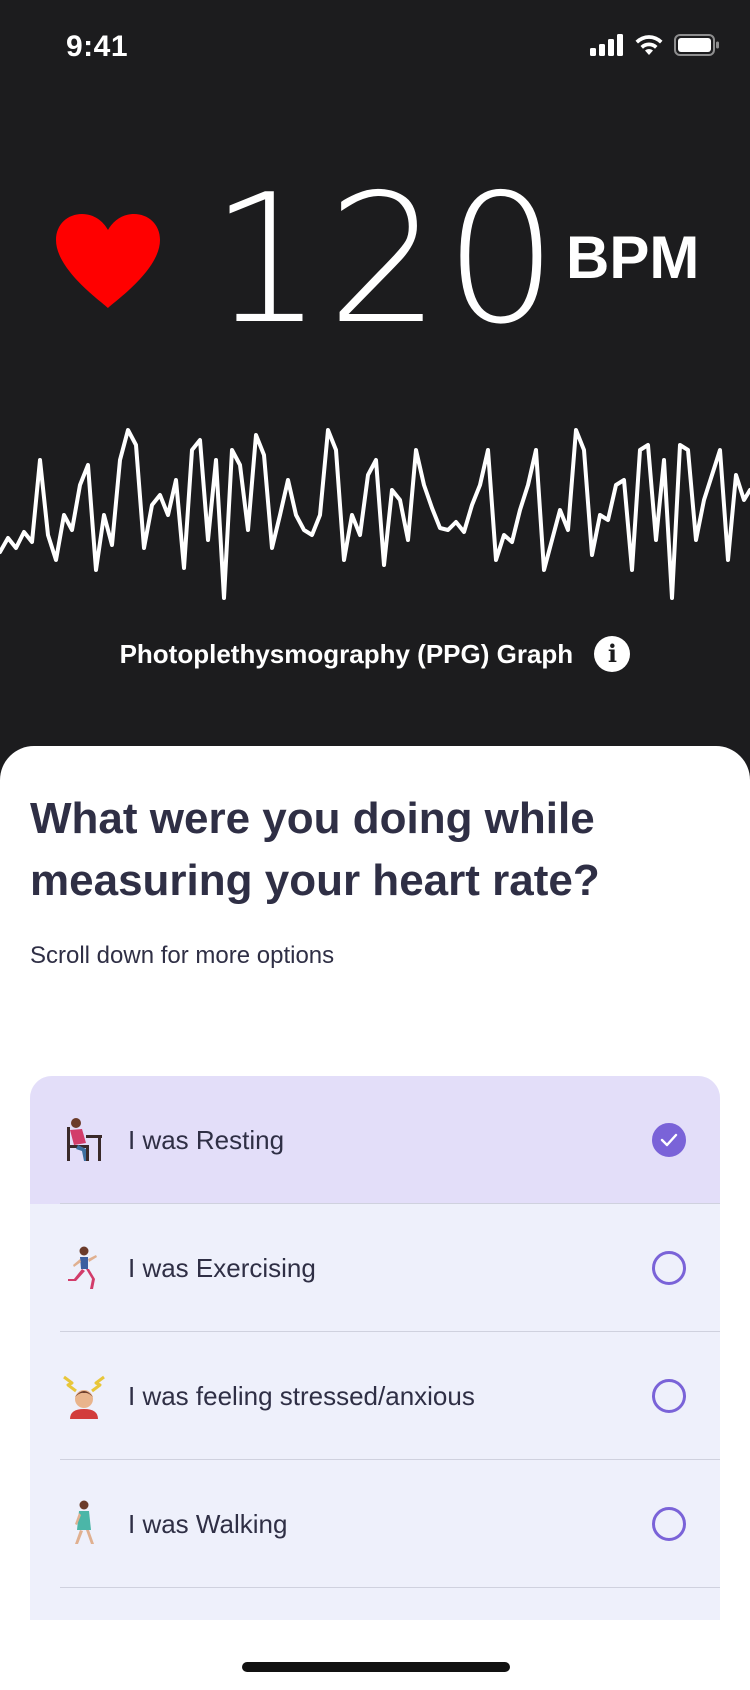 This screenshot has height=1690, width=750. What do you see at coordinates (97, 46) in the screenshot?
I see `status-time: 9:41` at bounding box center [97, 46].